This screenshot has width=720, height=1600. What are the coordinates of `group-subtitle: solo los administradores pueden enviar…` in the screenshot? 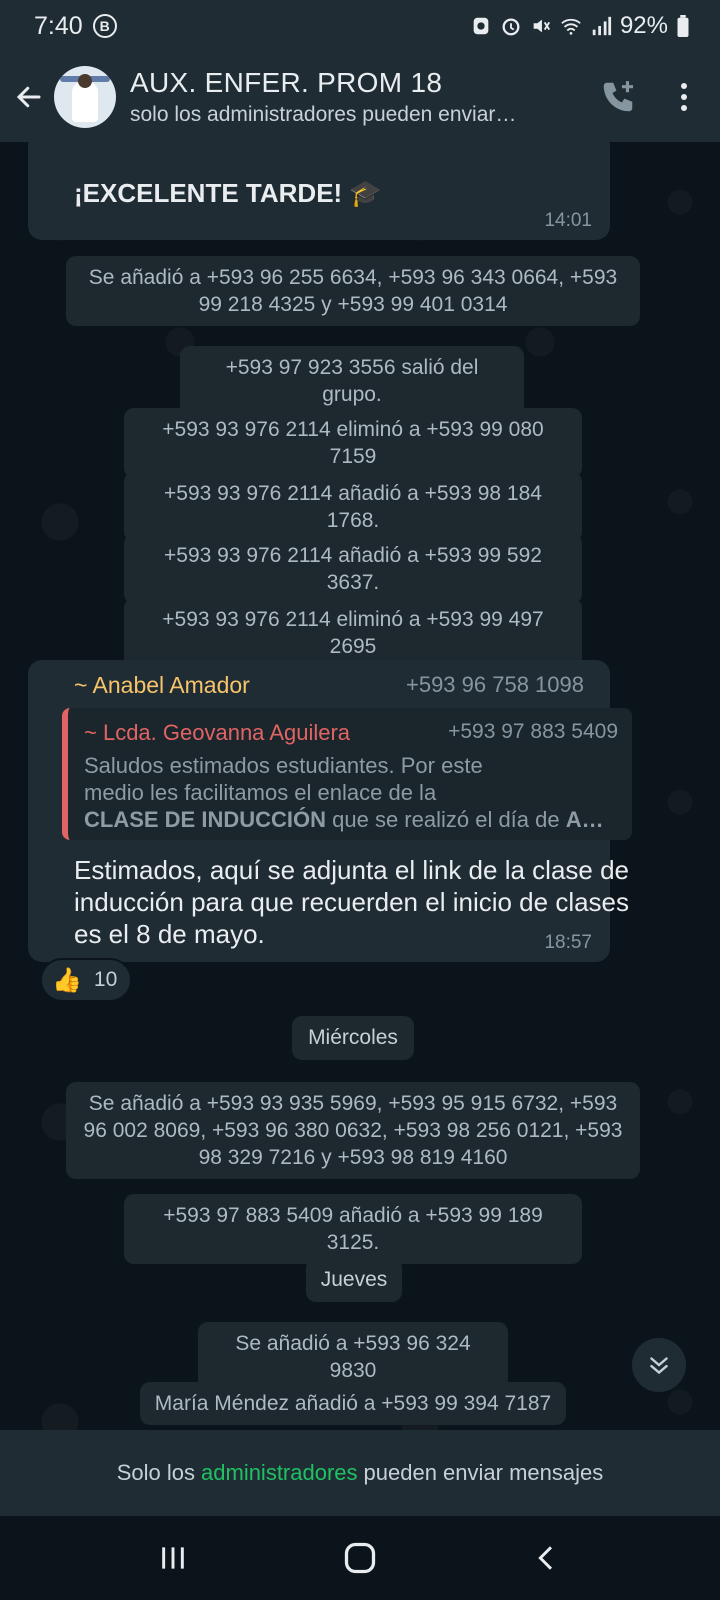 It's located at (323, 114).